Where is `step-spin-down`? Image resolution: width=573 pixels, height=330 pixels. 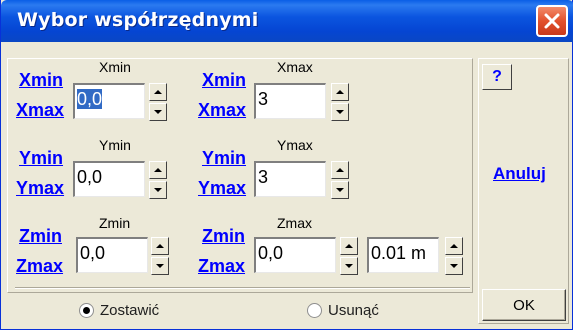 step-spin-down is located at coordinates (454, 266).